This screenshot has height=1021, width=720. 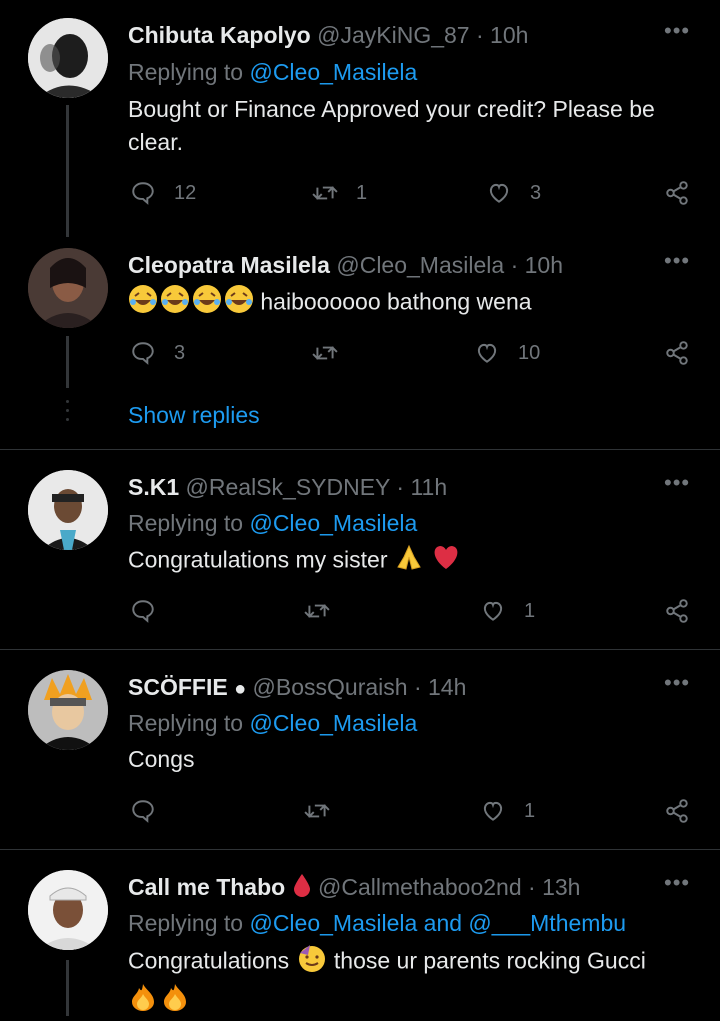 I want to click on like-count: 10, so click(x=529, y=352).